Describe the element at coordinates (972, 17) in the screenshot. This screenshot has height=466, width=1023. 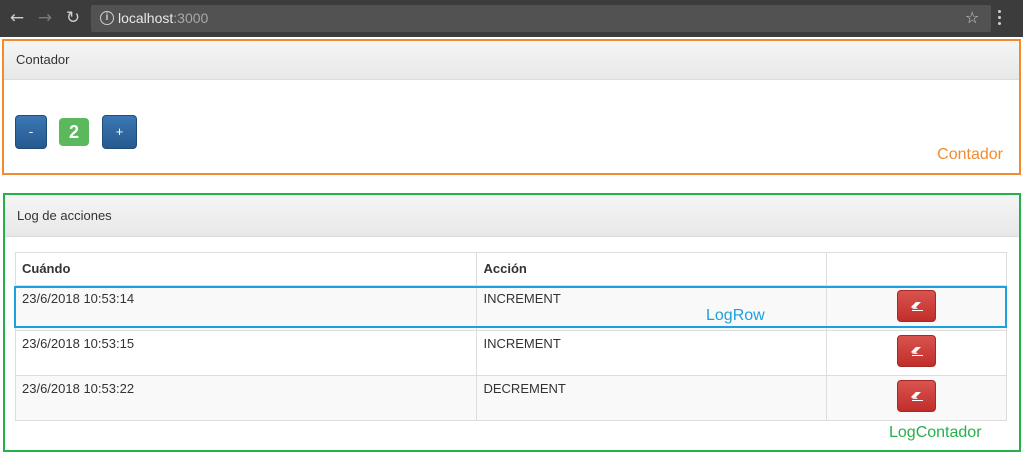
I see `star-icon: ☆` at that location.